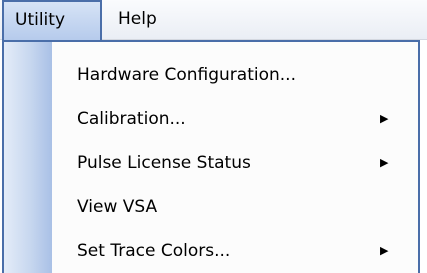 The height and width of the screenshot is (273, 427). Describe the element at coordinates (52, 20) in the screenshot. I see `menu-utility: Utility` at that location.